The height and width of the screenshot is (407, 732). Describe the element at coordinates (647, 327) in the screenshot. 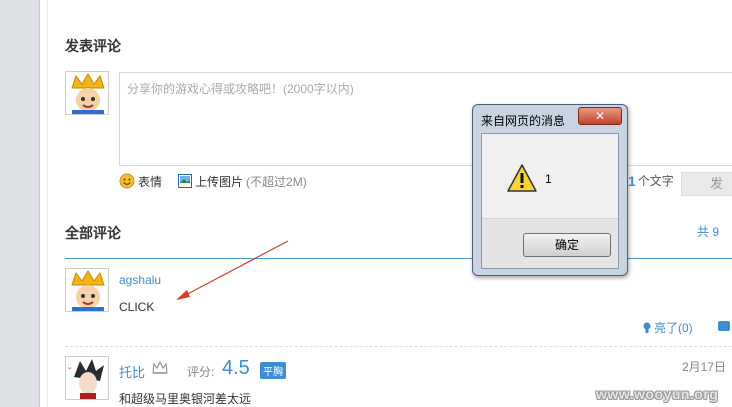

I see `lightbulb-icon` at that location.